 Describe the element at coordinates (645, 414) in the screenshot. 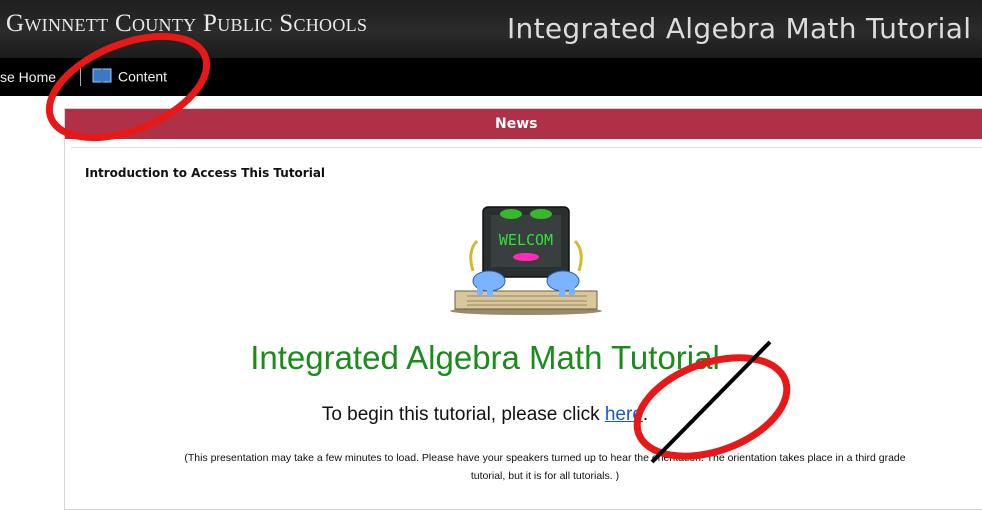

I see `begin-suffix: .` at that location.